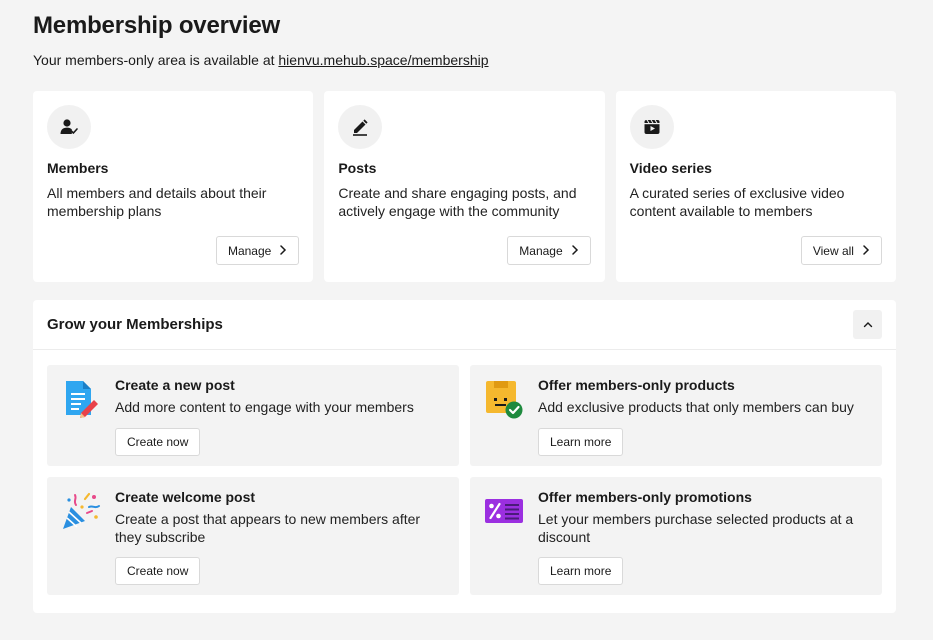 This screenshot has width=933, height=640. Describe the element at coordinates (651, 127) in the screenshot. I see `video-icon` at that location.